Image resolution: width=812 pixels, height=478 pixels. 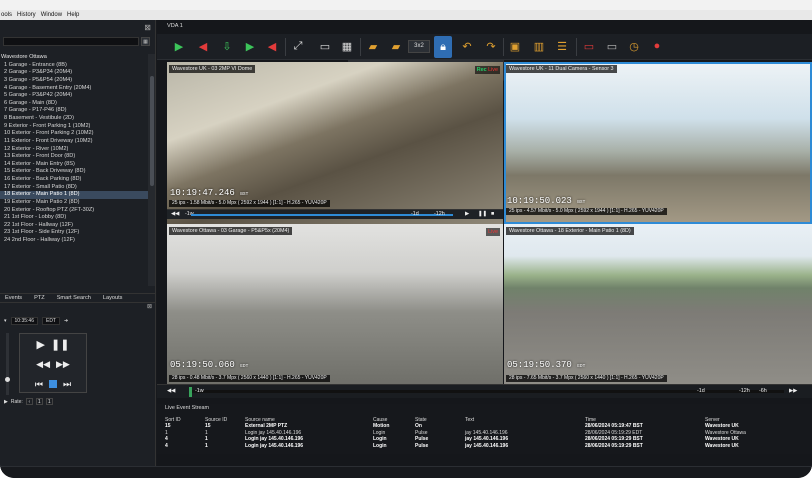 I want to click on play-icon: ▶, so click(x=41, y=344).